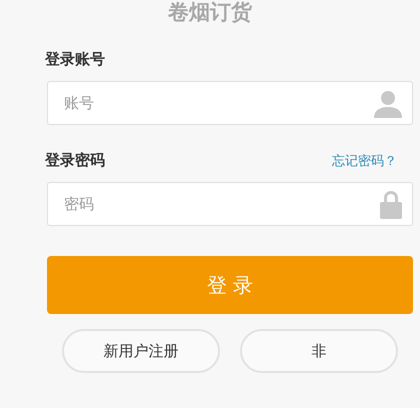 The width and height of the screenshot is (420, 408). Describe the element at coordinates (75, 160) in the screenshot. I see `password-label: 登录密码` at that location.